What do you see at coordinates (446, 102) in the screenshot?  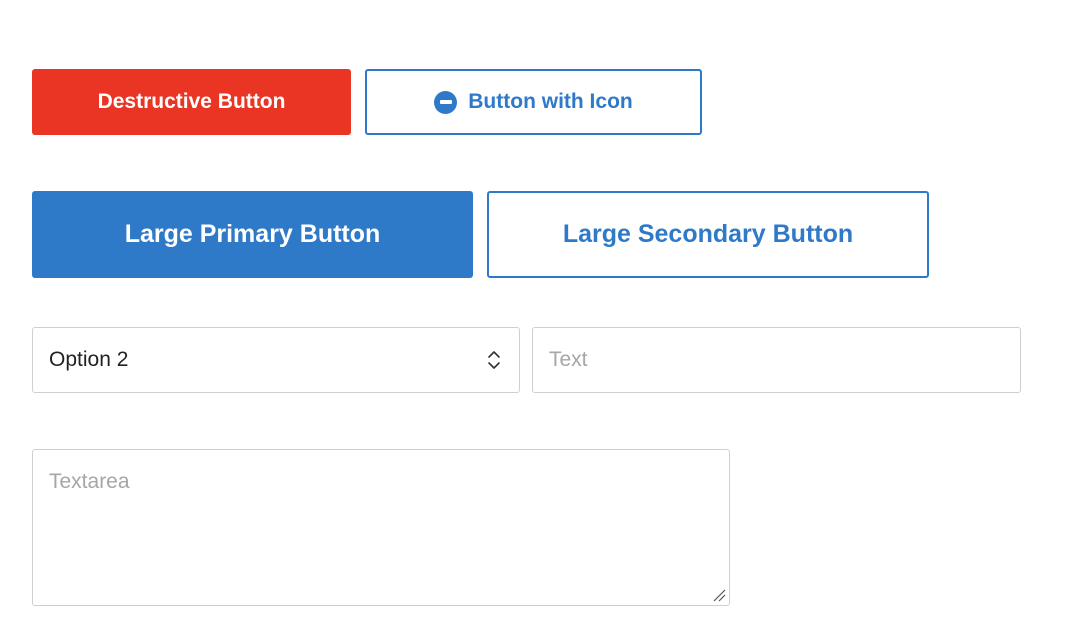 I see `minus-circle-icon` at bounding box center [446, 102].